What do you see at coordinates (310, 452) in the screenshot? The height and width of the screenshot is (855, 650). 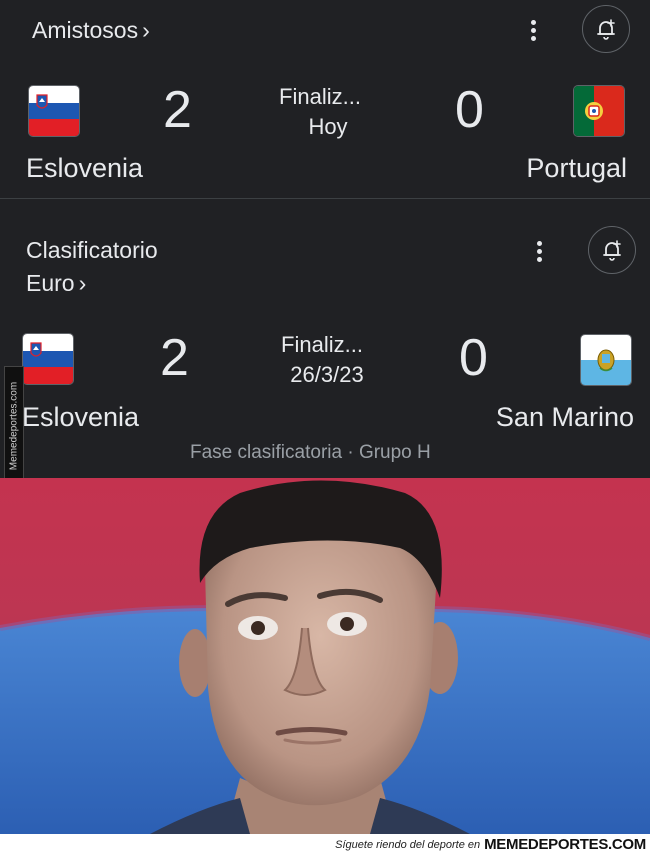 I see `match-stage-label: Fase clasificatoria · Grupo H` at bounding box center [310, 452].